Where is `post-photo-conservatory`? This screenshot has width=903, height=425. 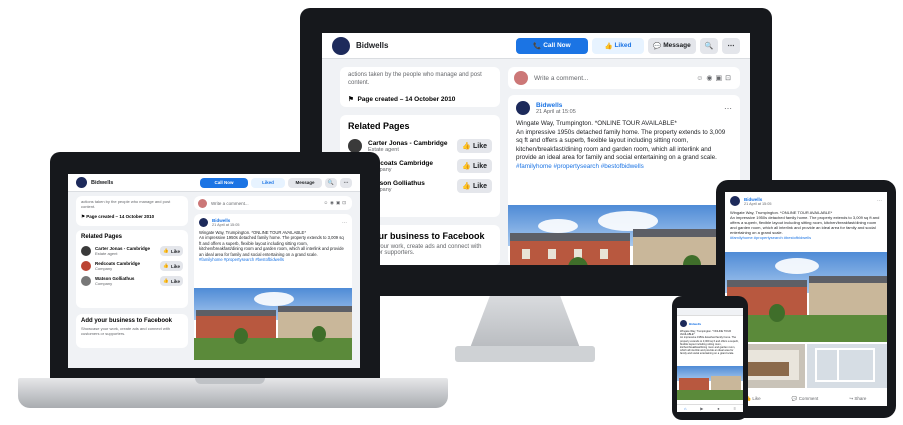
post-photo-conservatory is located at coordinates (847, 366).